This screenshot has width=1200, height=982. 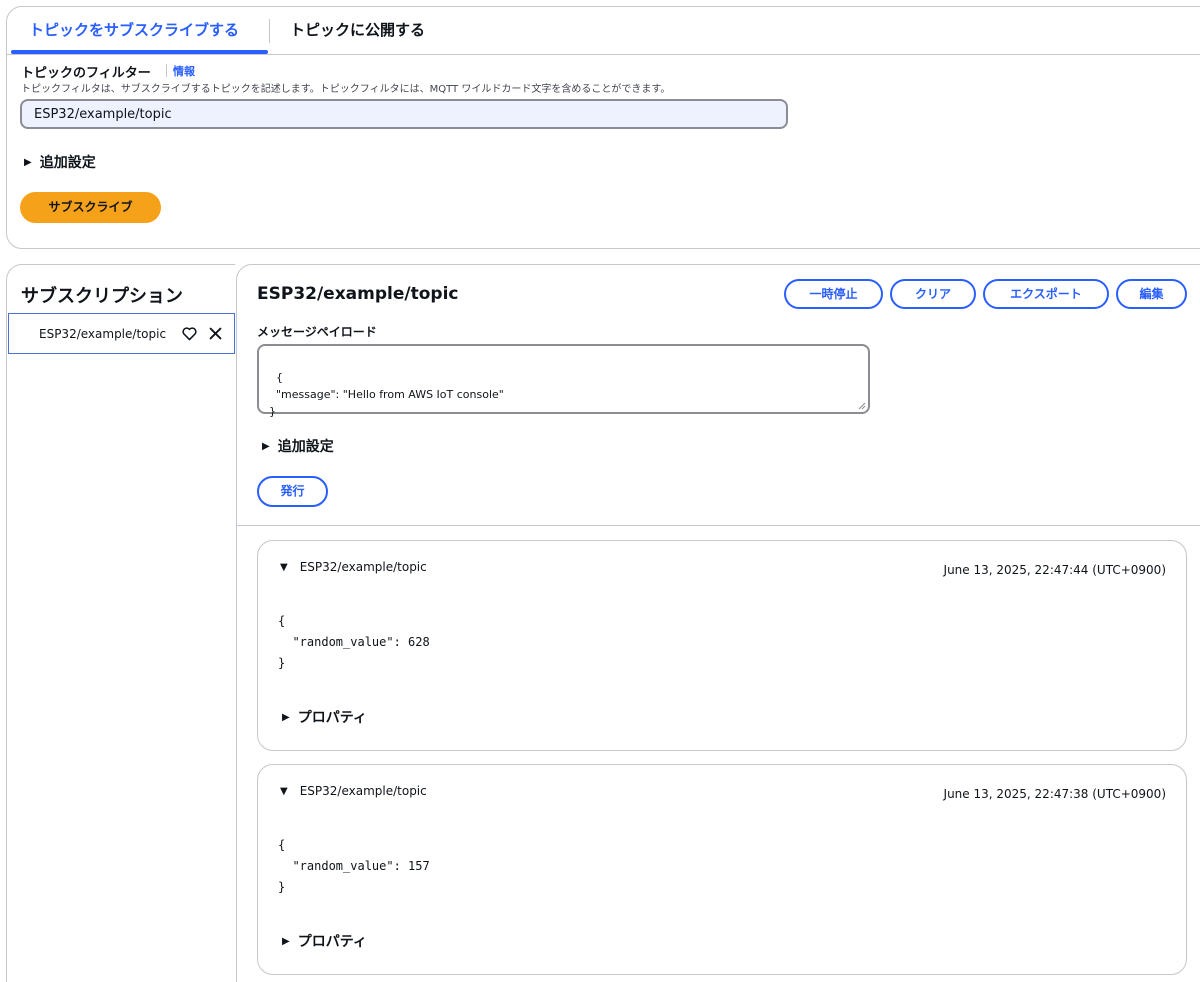 What do you see at coordinates (933, 294) in the screenshot?
I see `clear-button: クリア` at bounding box center [933, 294].